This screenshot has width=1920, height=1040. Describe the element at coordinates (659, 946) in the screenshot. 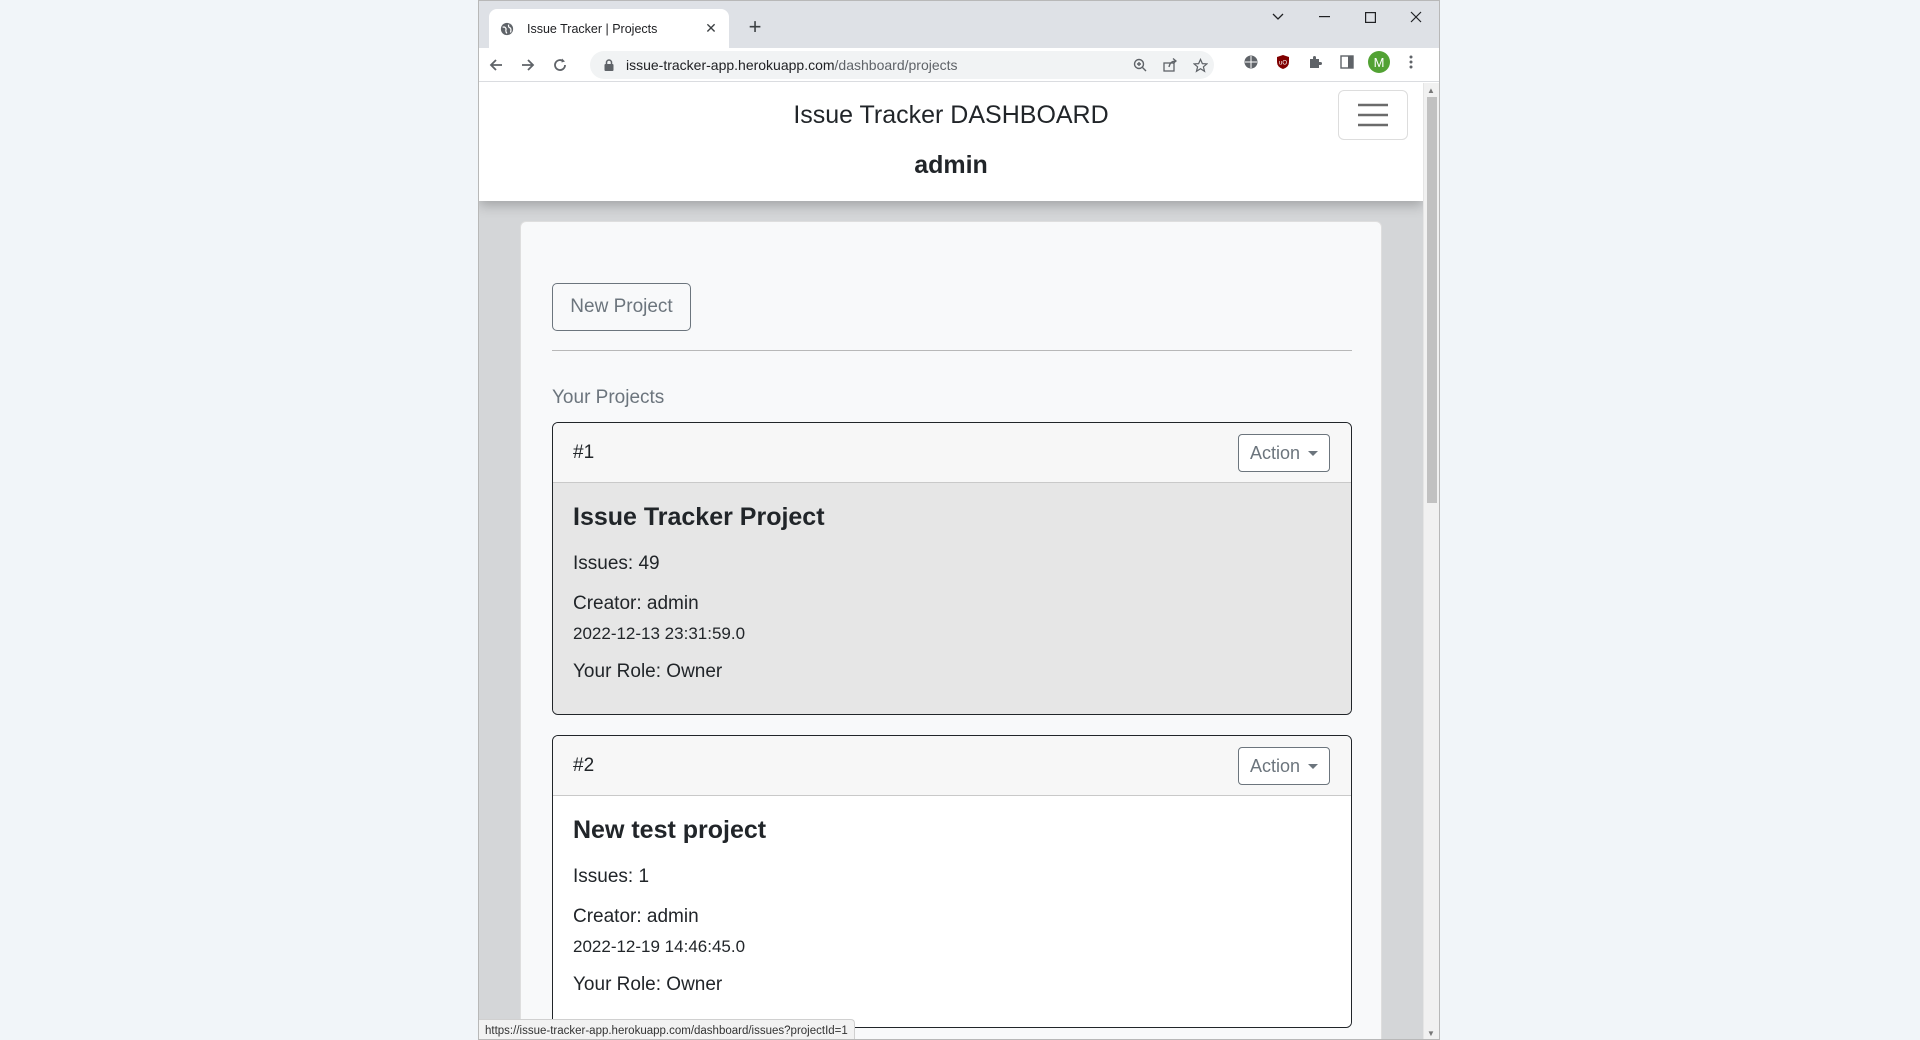

I see `project-created-date: 2022-12-19 14:46:45.0` at that location.